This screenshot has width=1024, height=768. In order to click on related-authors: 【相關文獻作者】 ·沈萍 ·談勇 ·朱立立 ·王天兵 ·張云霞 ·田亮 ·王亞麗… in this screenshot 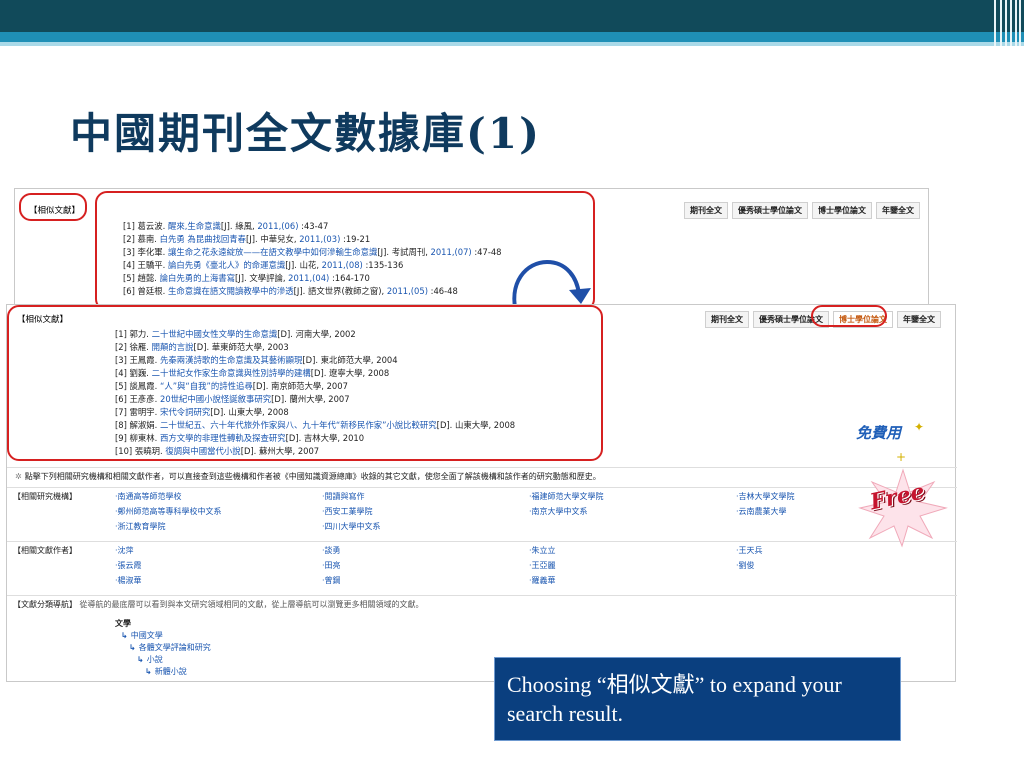, I will do `click(482, 567)`.